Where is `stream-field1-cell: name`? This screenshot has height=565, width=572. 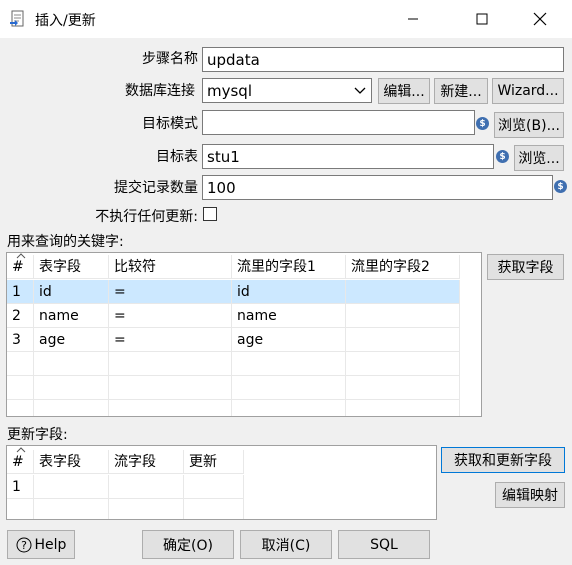 stream-field1-cell: name is located at coordinates (289, 316).